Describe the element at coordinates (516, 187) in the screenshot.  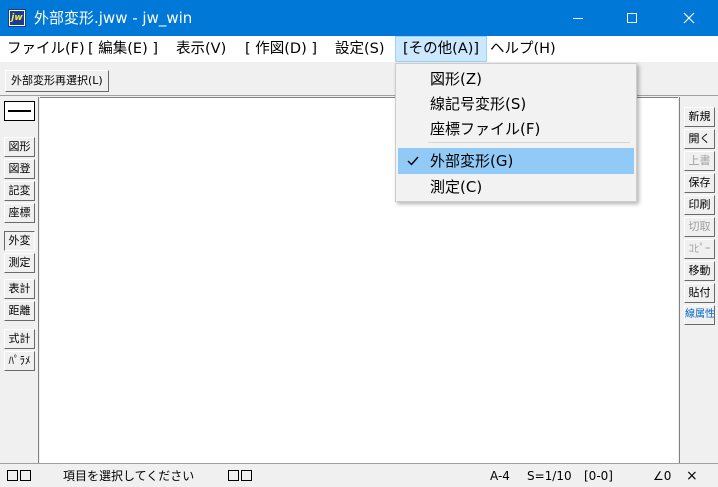
I see `menu-item-measure: 測定(C)` at that location.